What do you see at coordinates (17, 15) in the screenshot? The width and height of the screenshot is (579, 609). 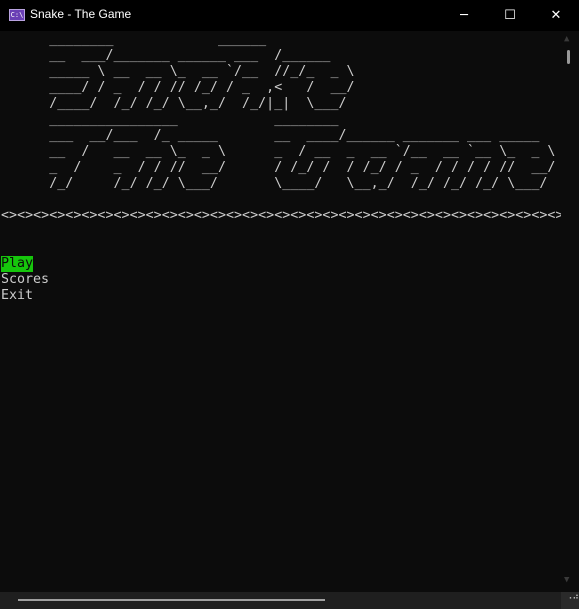 I see `console-icon: C:\` at bounding box center [17, 15].